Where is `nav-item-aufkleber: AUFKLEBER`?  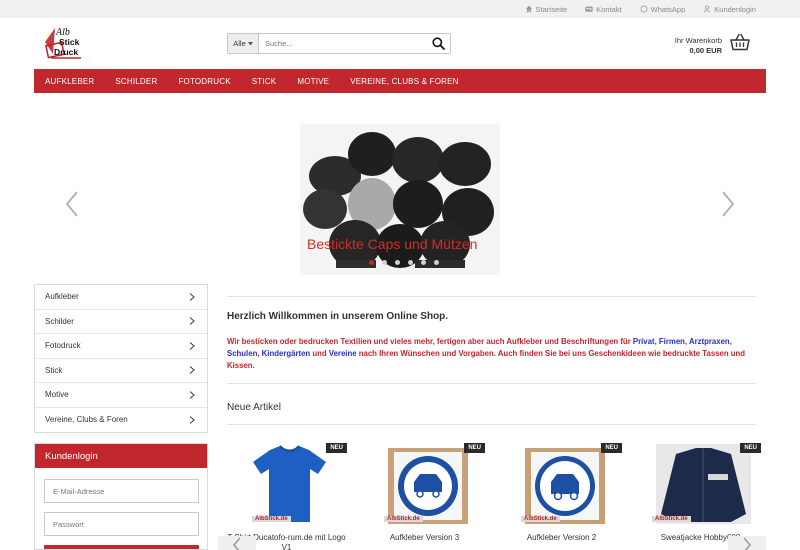
nav-item-aufkleber: AUFKLEBER is located at coordinates (69, 81).